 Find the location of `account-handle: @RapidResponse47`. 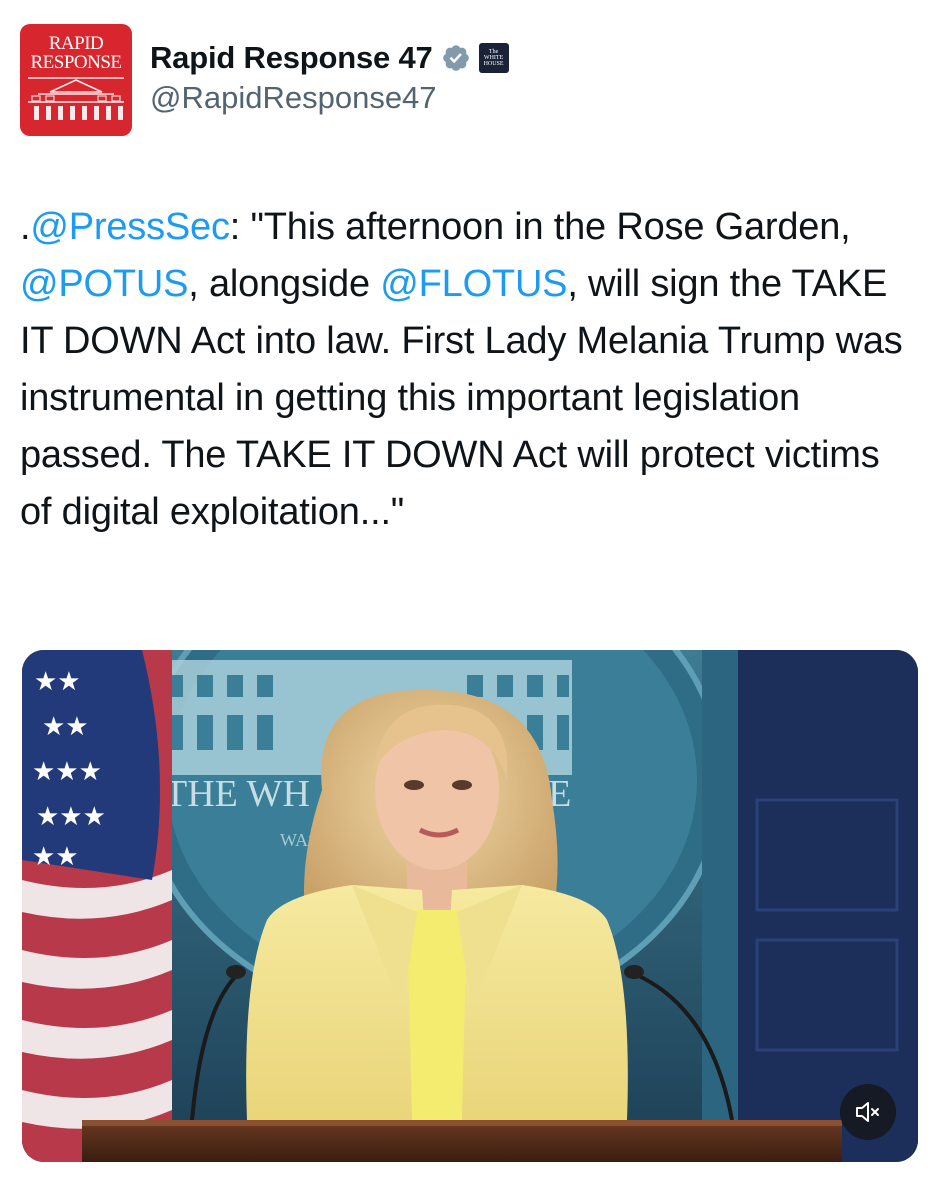

account-handle: @RapidResponse47 is located at coordinates (329, 98).